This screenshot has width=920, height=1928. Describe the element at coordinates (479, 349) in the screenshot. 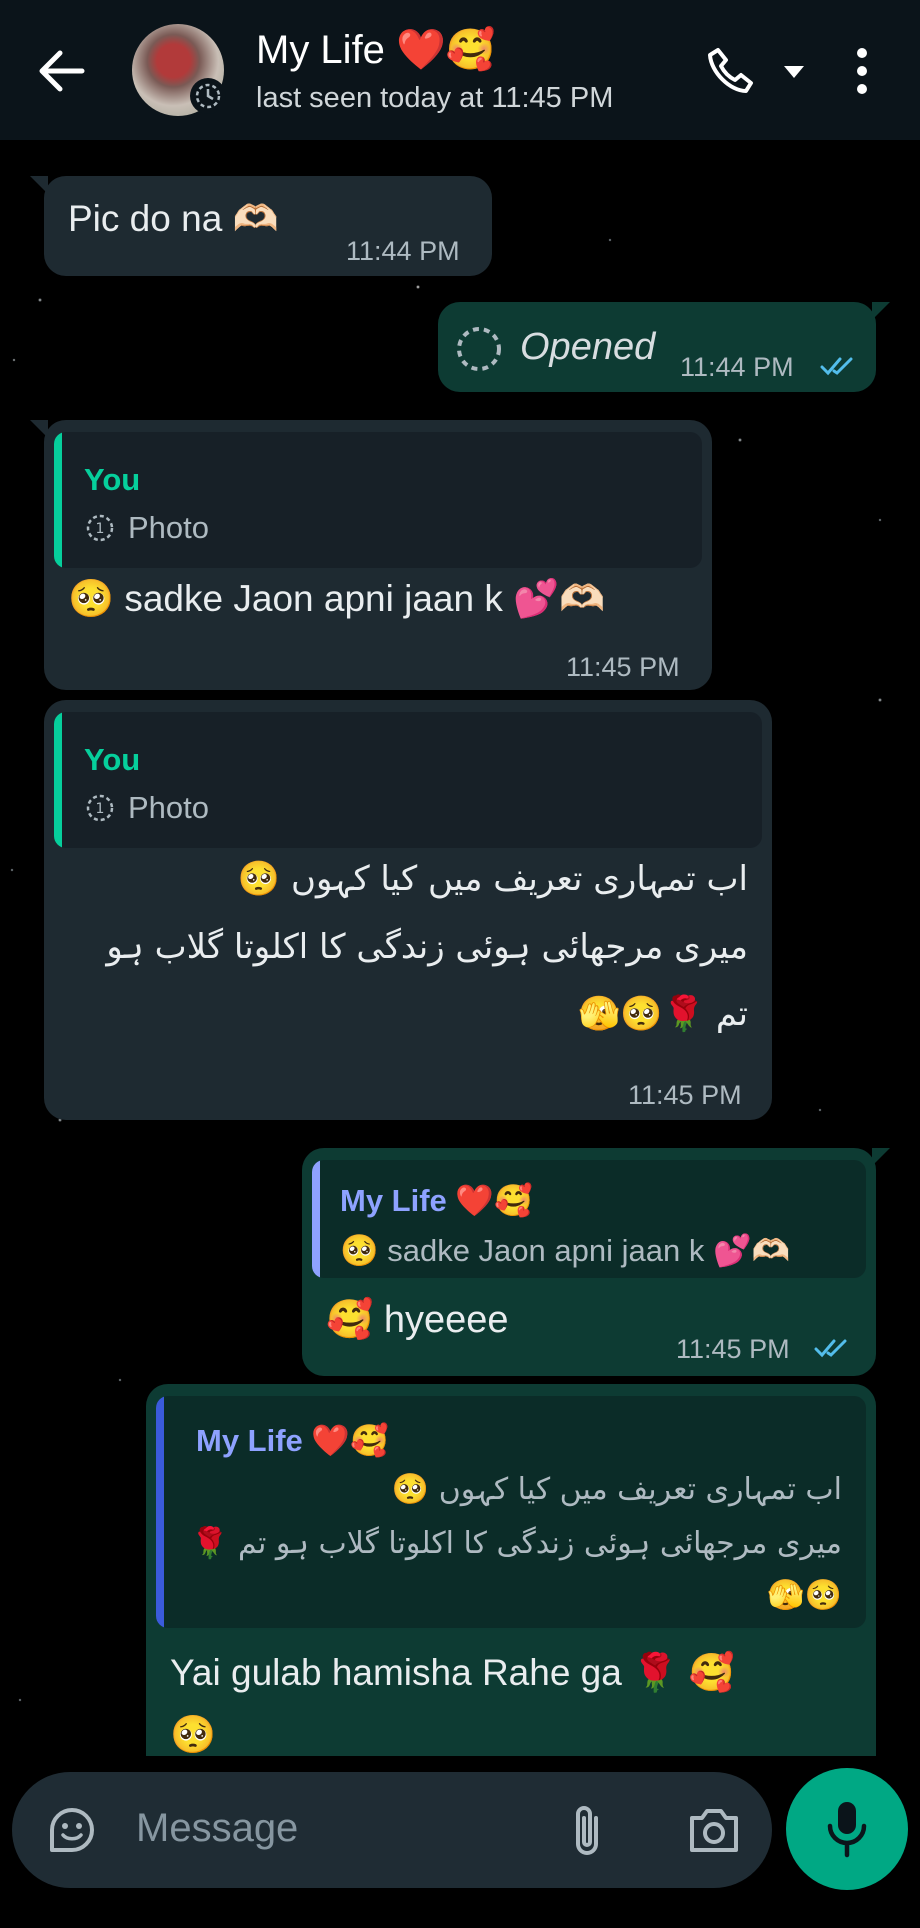

I see `view-once-opened-icon` at that location.